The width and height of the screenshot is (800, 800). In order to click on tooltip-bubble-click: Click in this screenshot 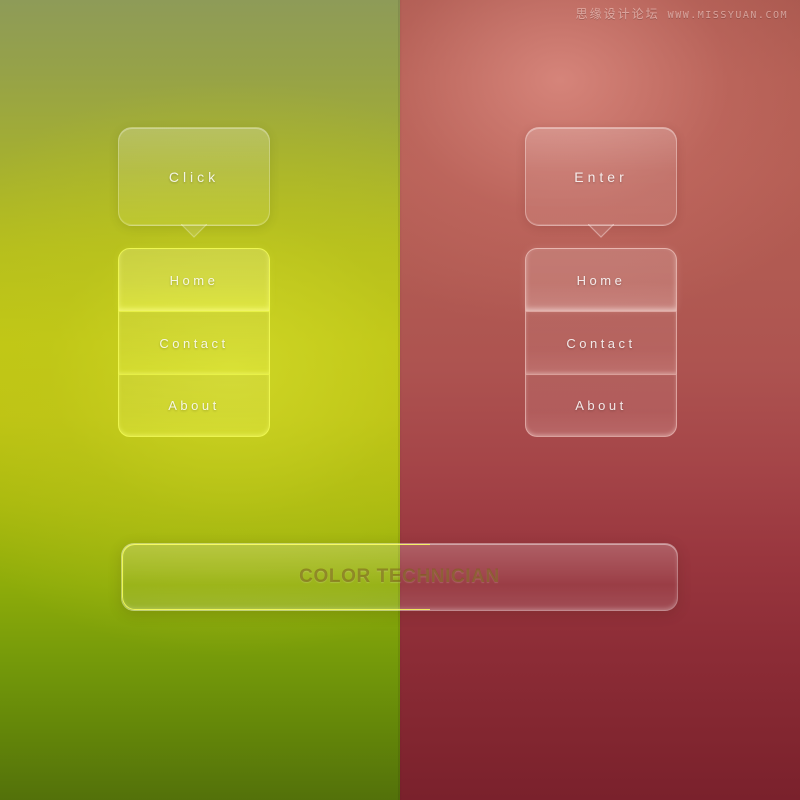, I will do `click(194, 182)`.